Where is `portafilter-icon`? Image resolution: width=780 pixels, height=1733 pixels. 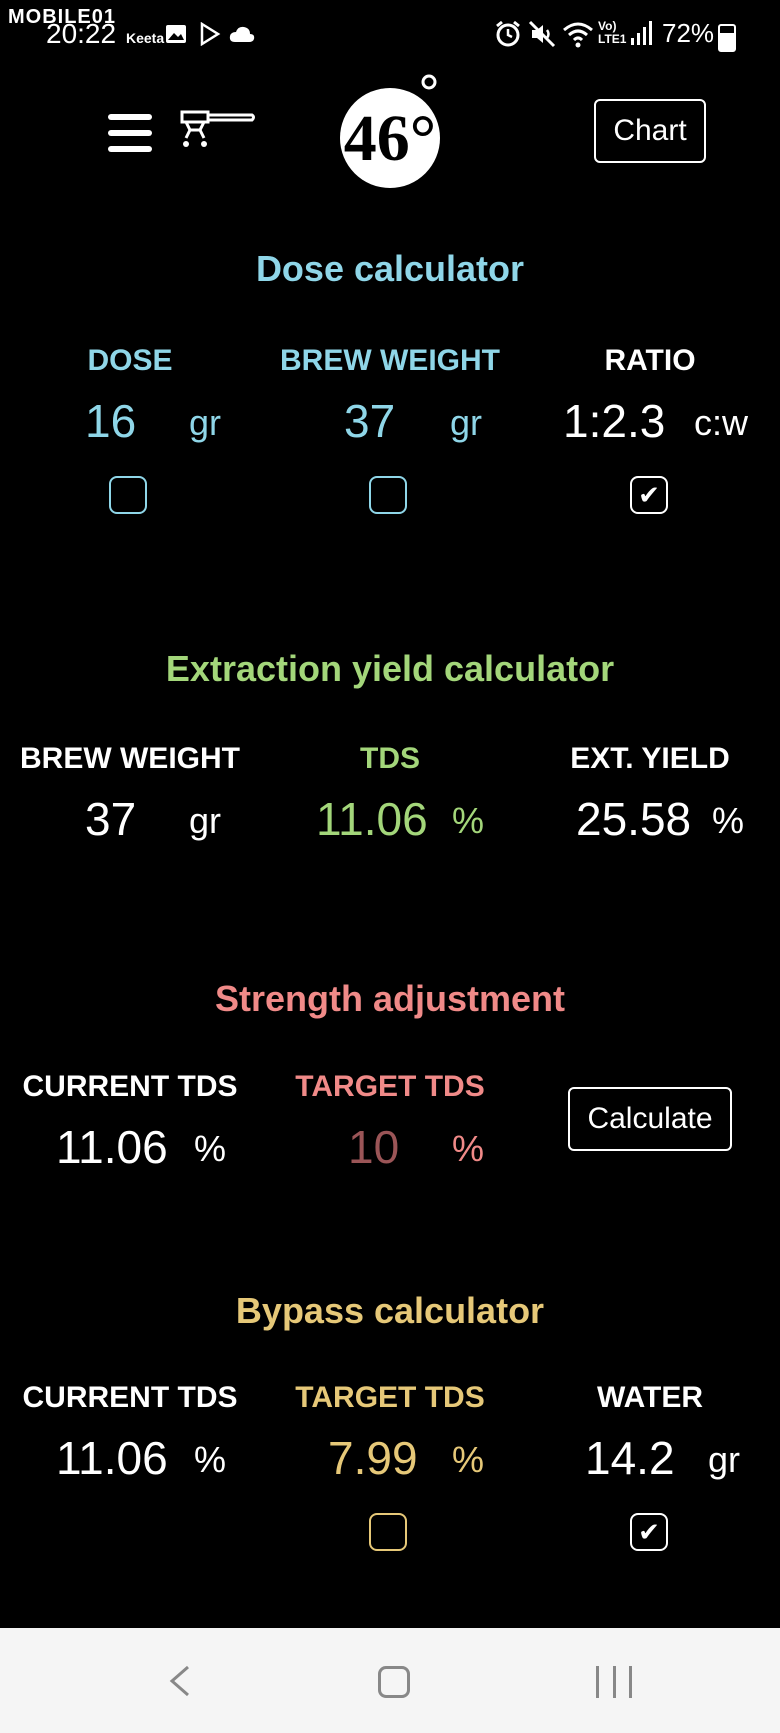 portafilter-icon is located at coordinates (218, 131).